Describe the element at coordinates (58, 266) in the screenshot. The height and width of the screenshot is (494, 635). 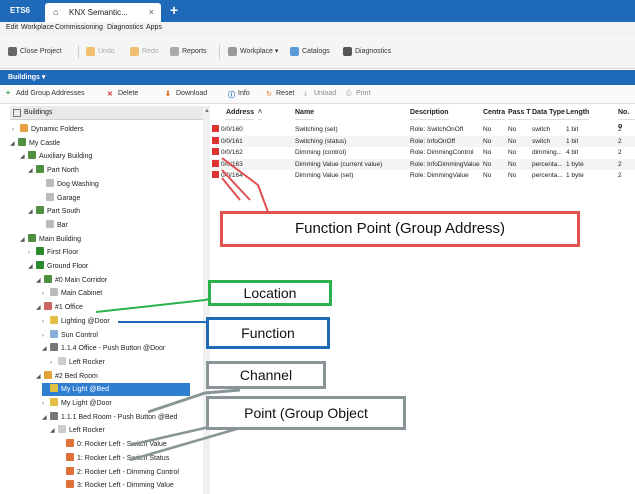
I see `tree-item: ◢ Ground Floor` at that location.